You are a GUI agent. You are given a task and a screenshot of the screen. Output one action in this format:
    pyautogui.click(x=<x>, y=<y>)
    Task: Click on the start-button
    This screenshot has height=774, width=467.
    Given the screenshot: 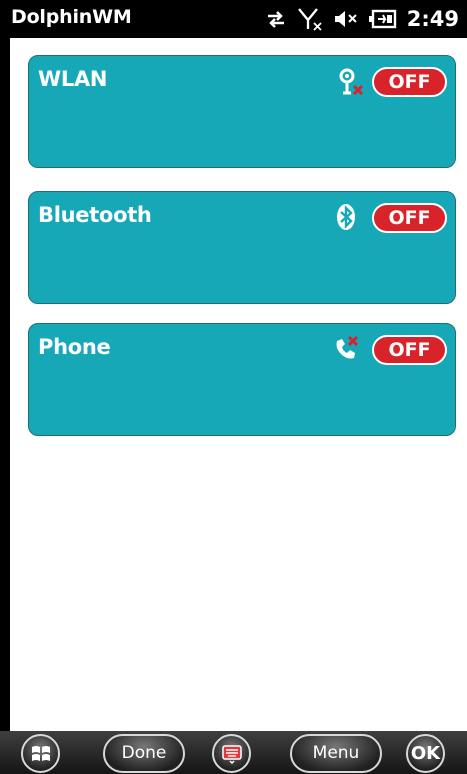 What is the action you would take?
    pyautogui.click(x=40, y=753)
    